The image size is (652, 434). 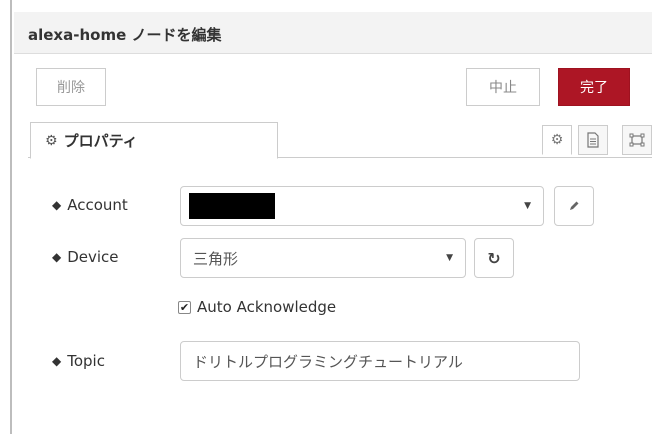 I want to click on tray-title: alexa-home ノードを編集, so click(x=125, y=35).